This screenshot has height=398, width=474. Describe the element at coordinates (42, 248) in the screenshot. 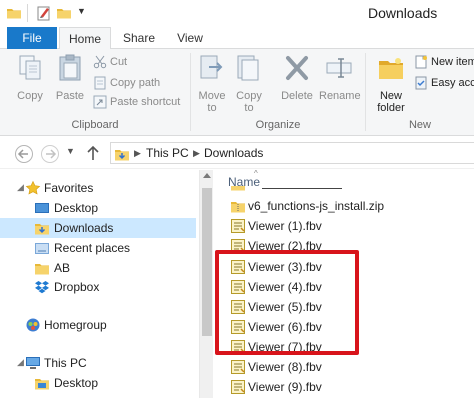

I see `recent-places-icon` at that location.